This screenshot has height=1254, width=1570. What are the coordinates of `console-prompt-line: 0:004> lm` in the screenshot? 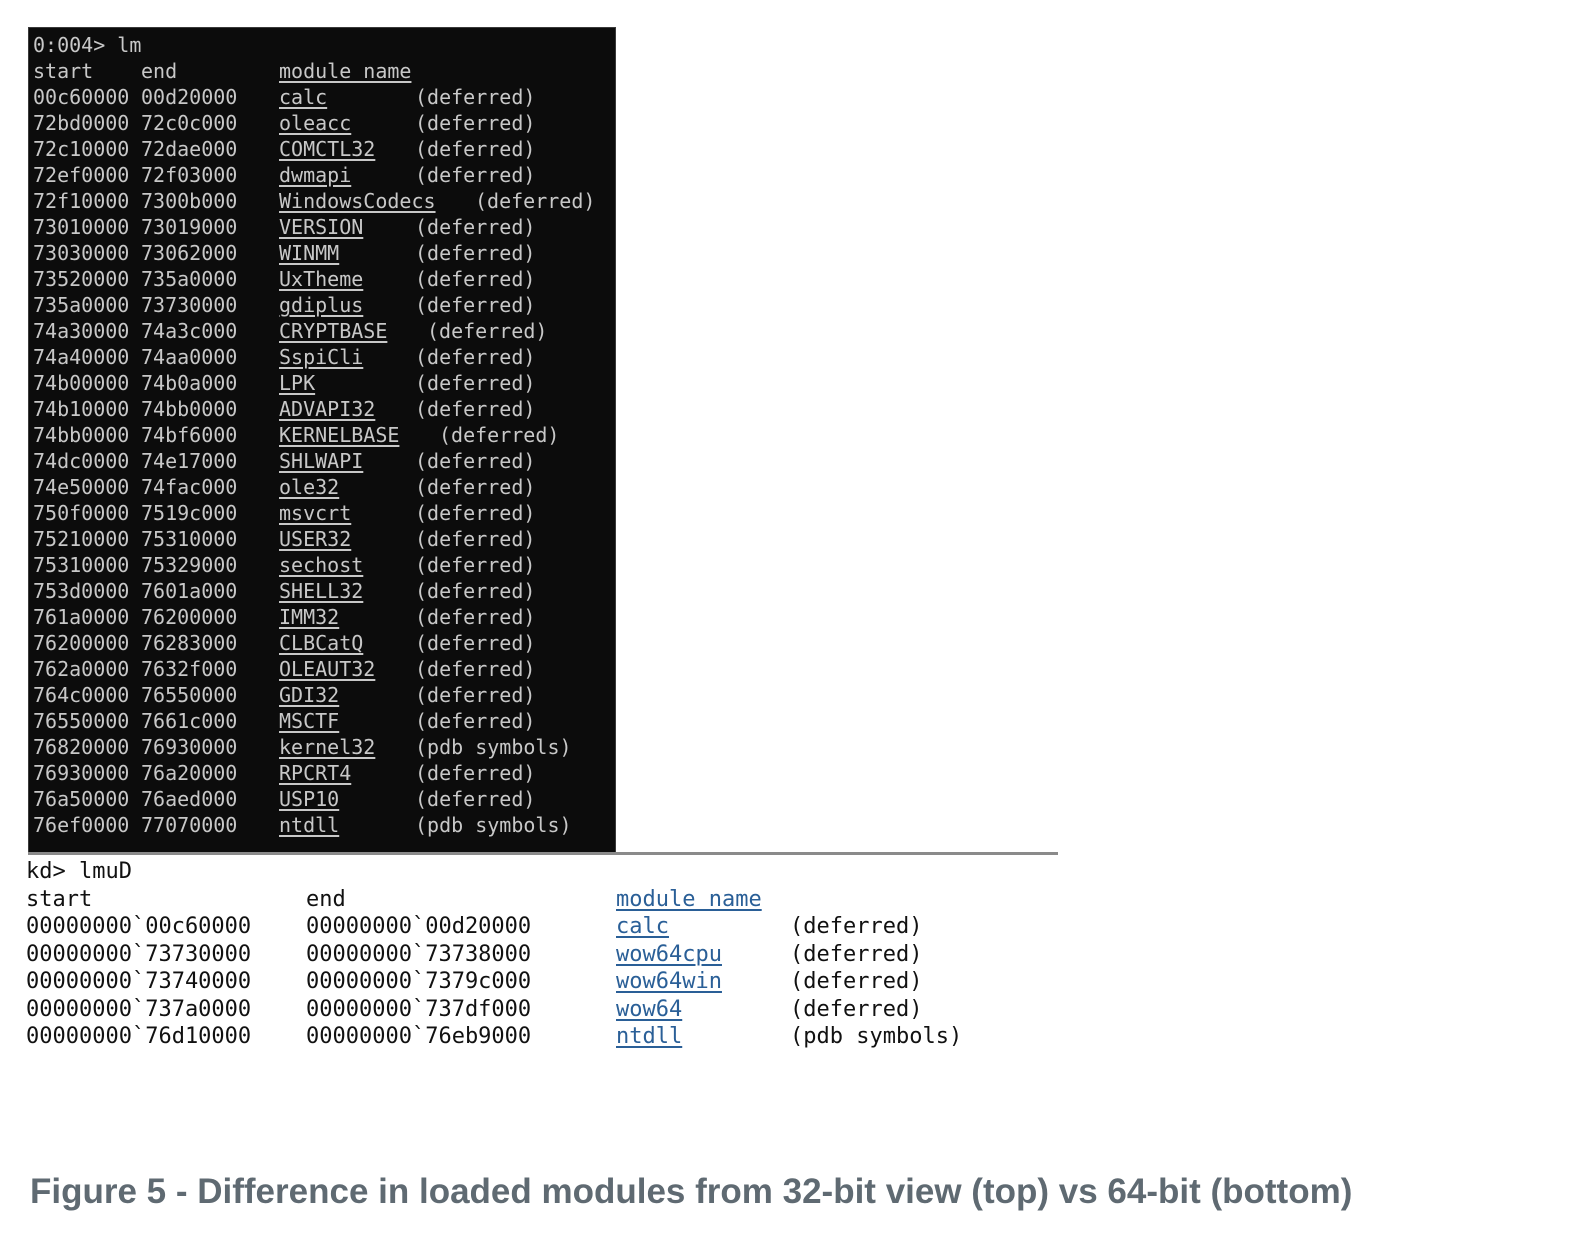 It's located at (324, 45).